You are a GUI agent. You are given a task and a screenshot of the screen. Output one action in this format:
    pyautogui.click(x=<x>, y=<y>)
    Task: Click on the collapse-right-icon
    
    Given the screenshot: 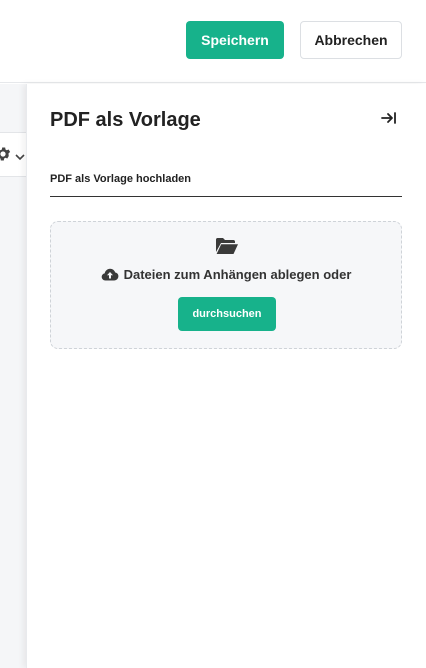 What is the action you would take?
    pyautogui.click(x=389, y=120)
    